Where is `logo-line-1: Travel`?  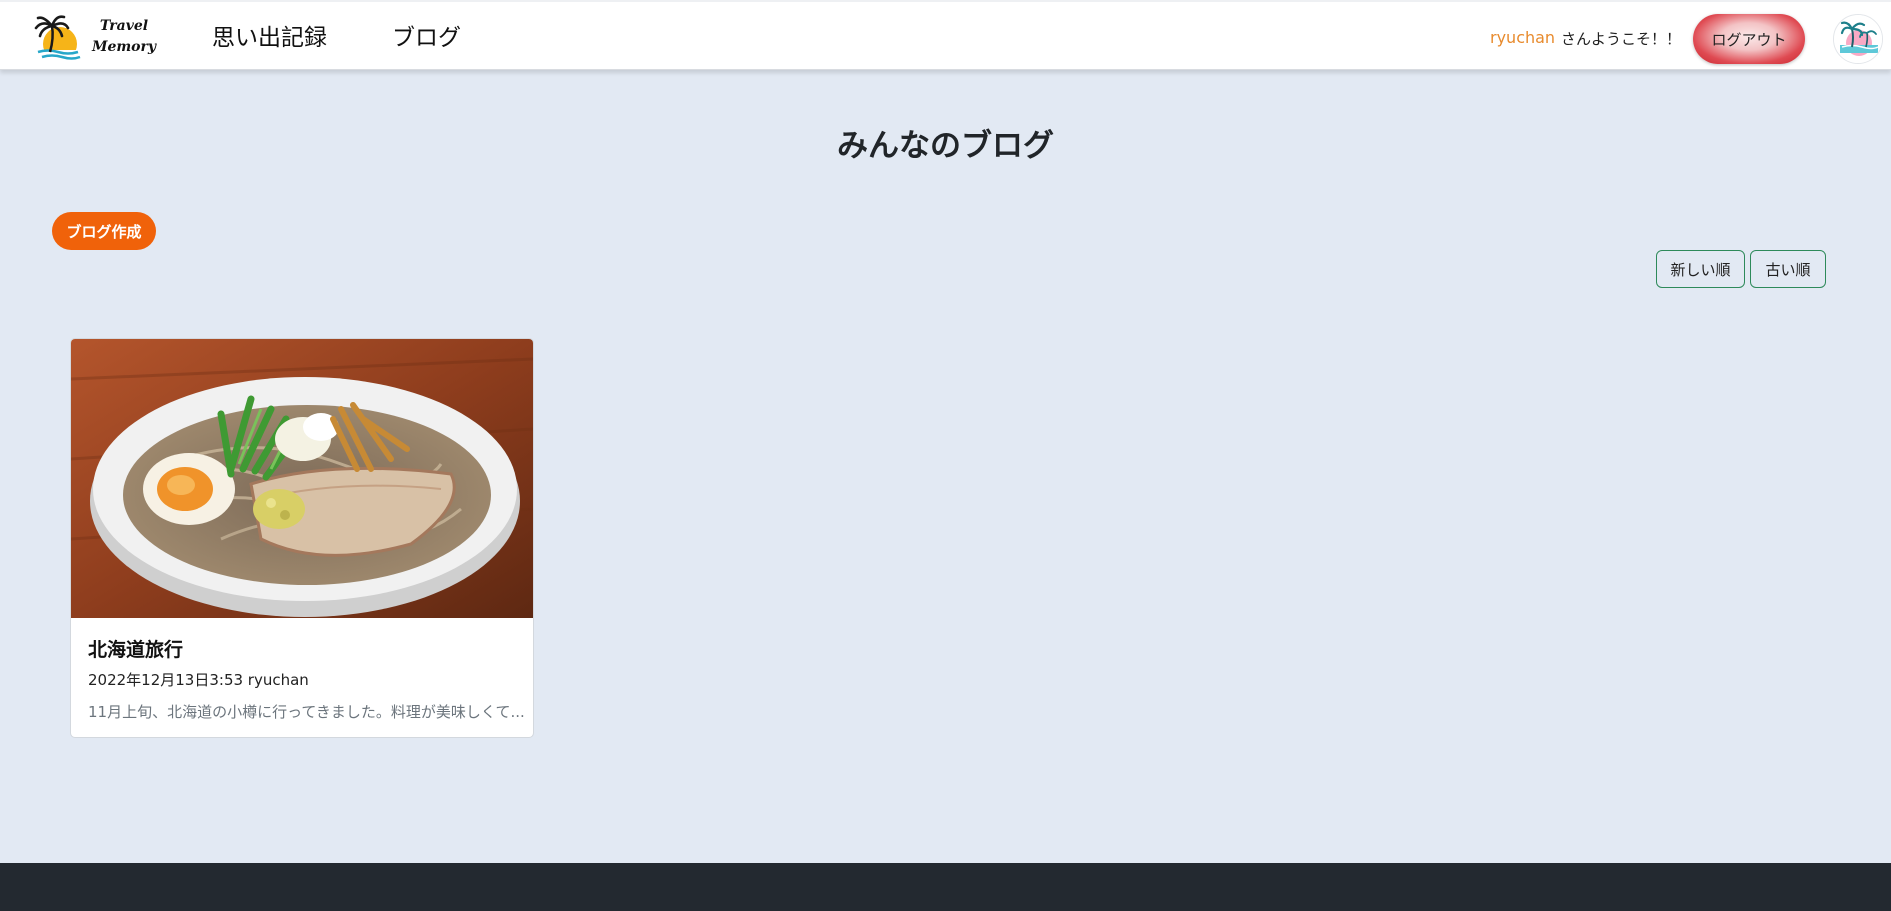
logo-line-1: Travel is located at coordinates (124, 26).